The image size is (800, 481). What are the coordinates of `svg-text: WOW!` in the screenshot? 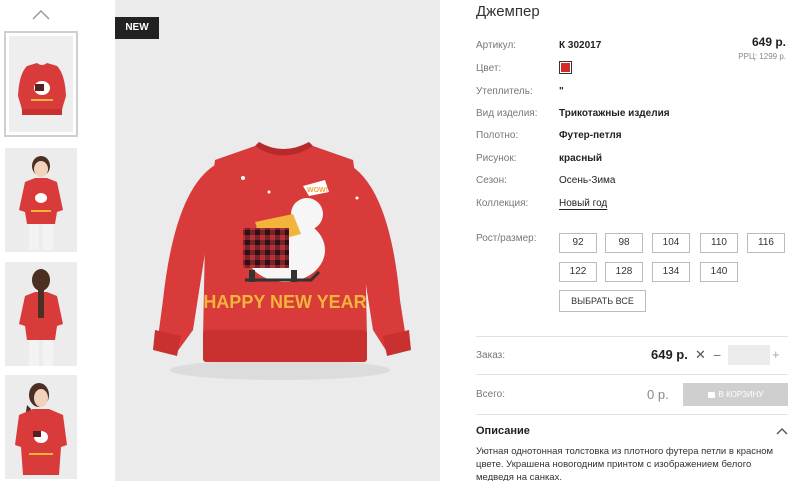 It's located at (317, 190).